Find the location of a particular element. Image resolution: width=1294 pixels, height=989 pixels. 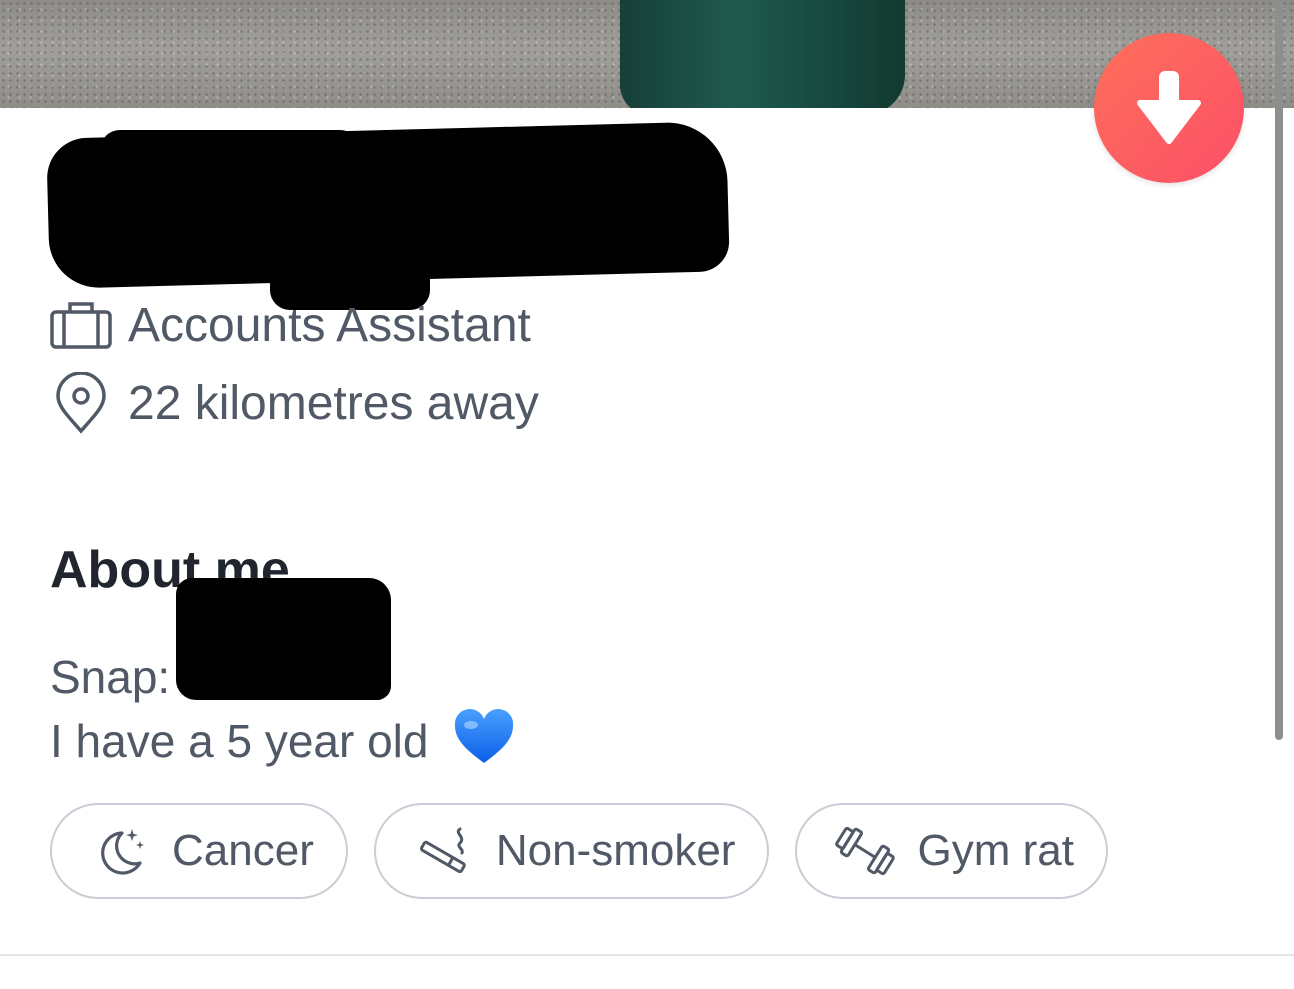

blue-heart-emoji-icon is located at coordinates (484, 745).